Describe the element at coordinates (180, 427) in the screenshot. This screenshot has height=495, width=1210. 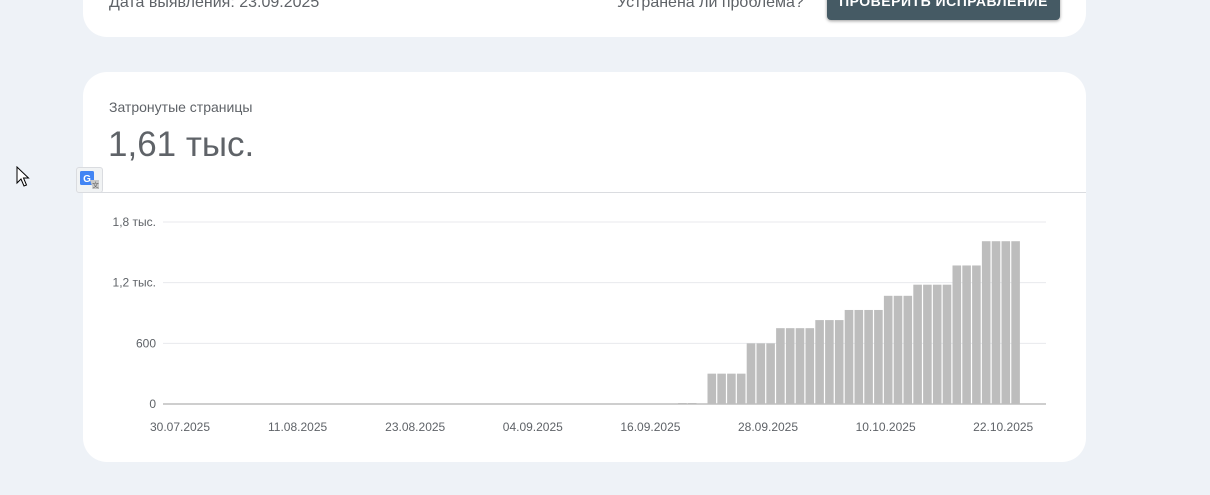
I see `x-tick-label: 30.07.2025` at that location.